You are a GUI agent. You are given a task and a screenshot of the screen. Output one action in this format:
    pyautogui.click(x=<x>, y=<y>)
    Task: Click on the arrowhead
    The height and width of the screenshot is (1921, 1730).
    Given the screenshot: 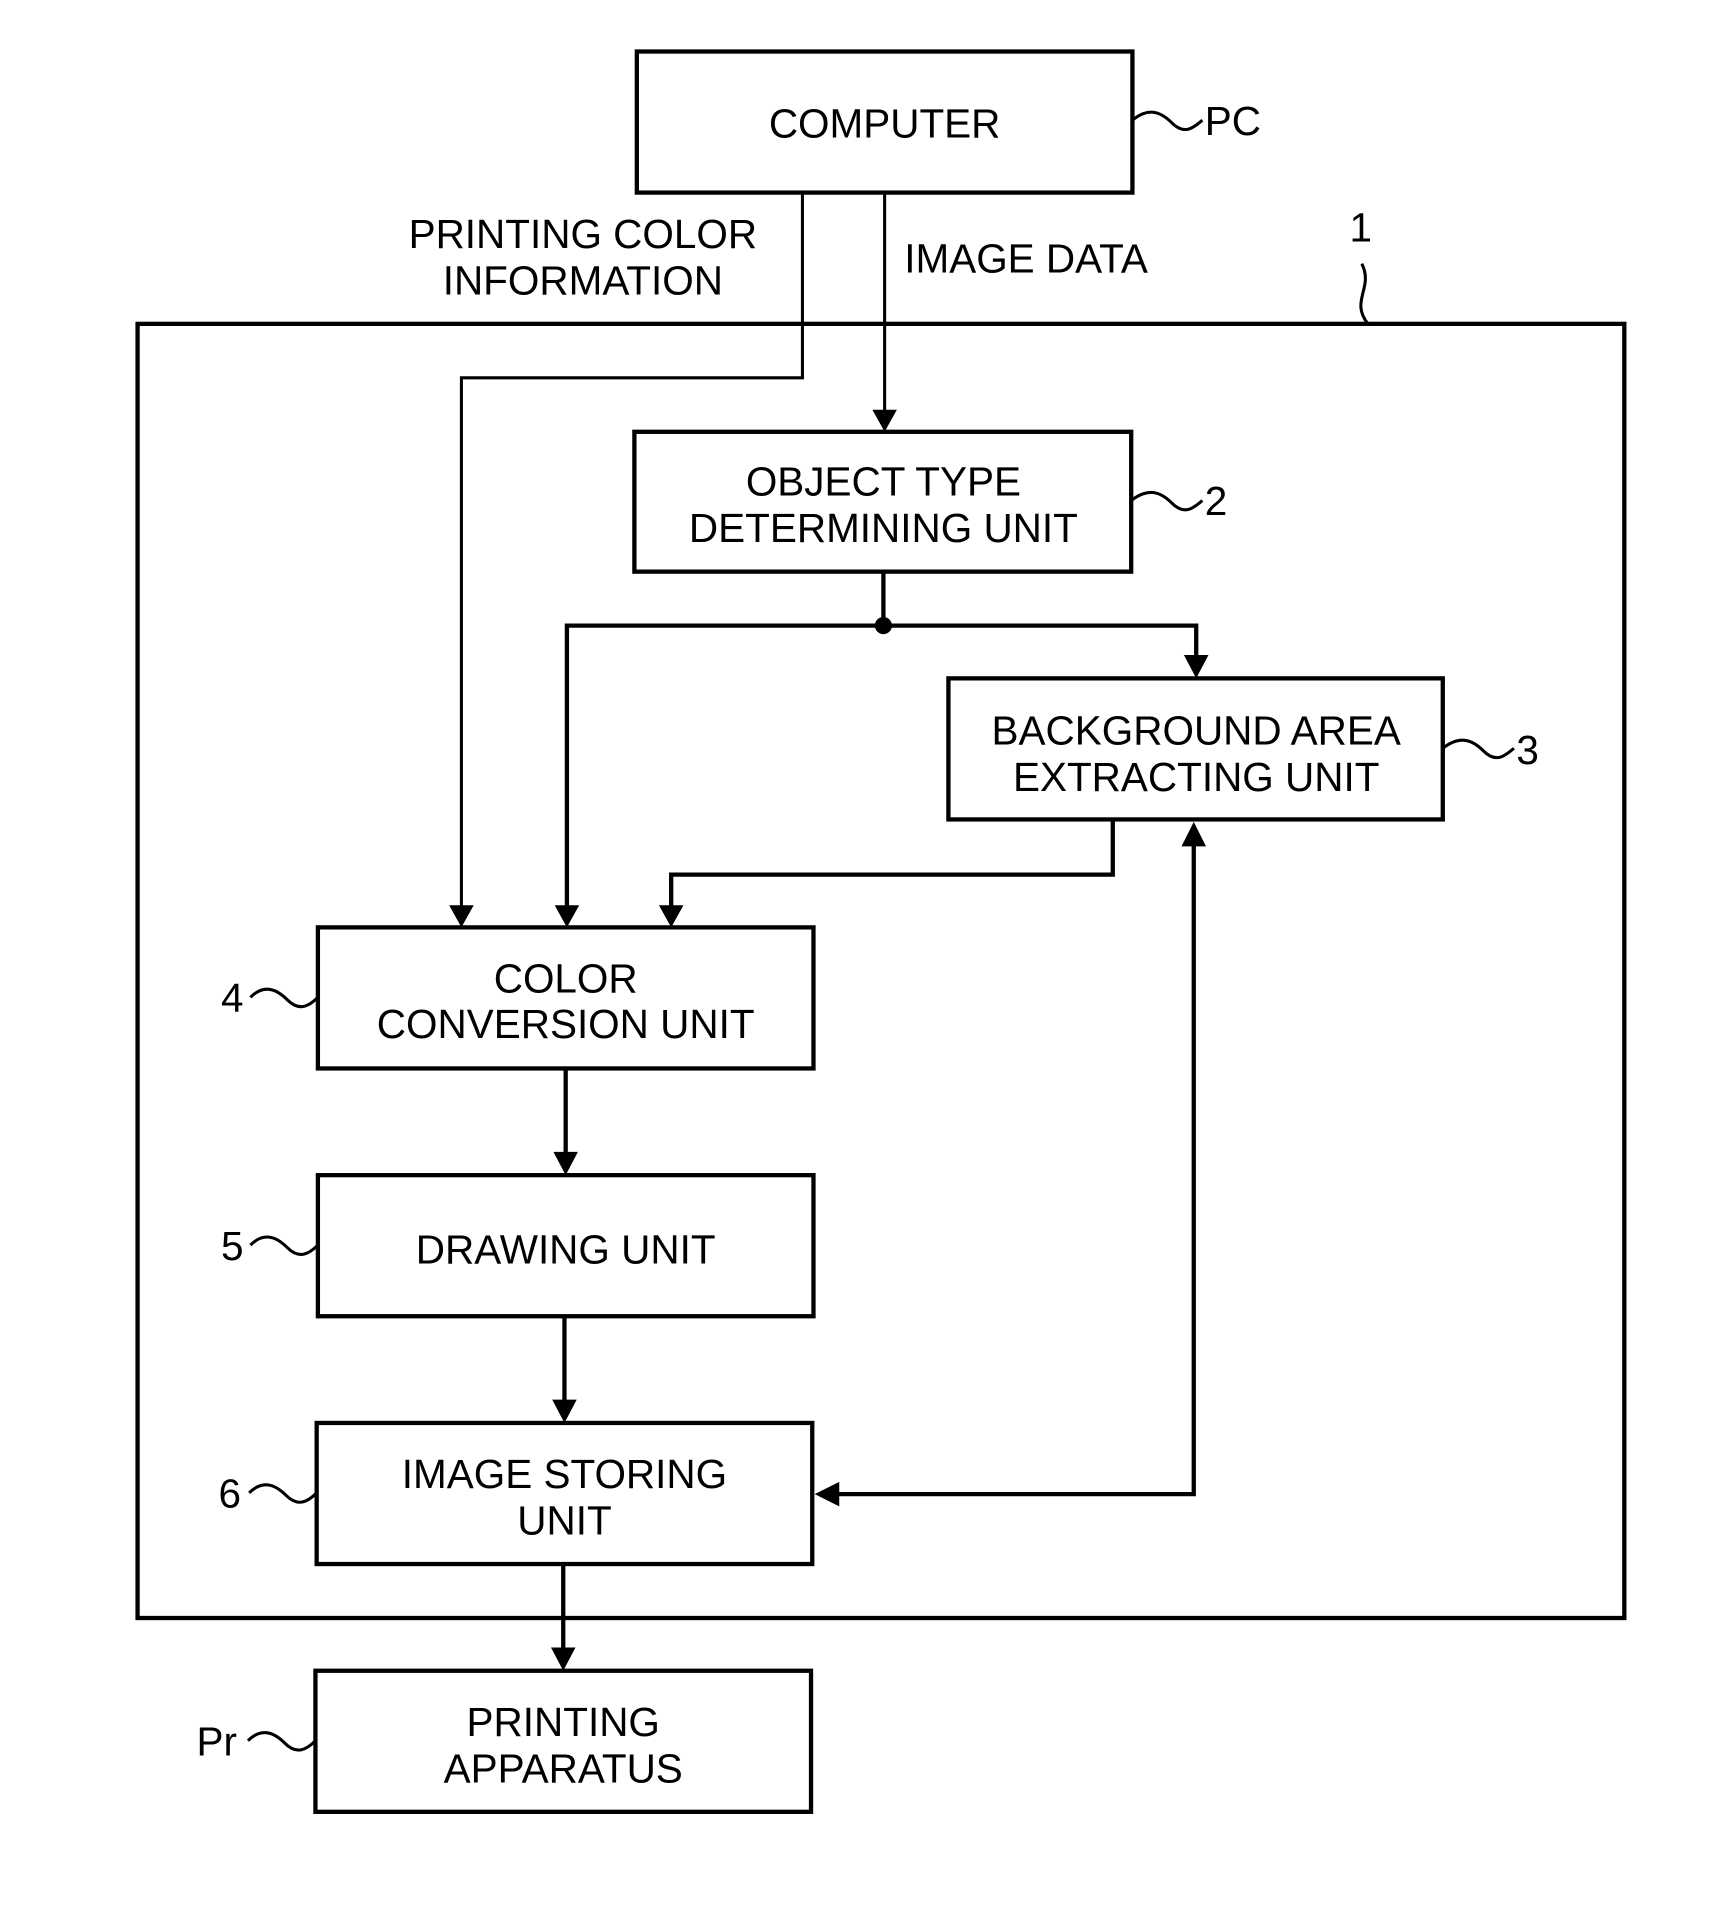 What is the action you would take?
    pyautogui.click(x=563, y=1659)
    